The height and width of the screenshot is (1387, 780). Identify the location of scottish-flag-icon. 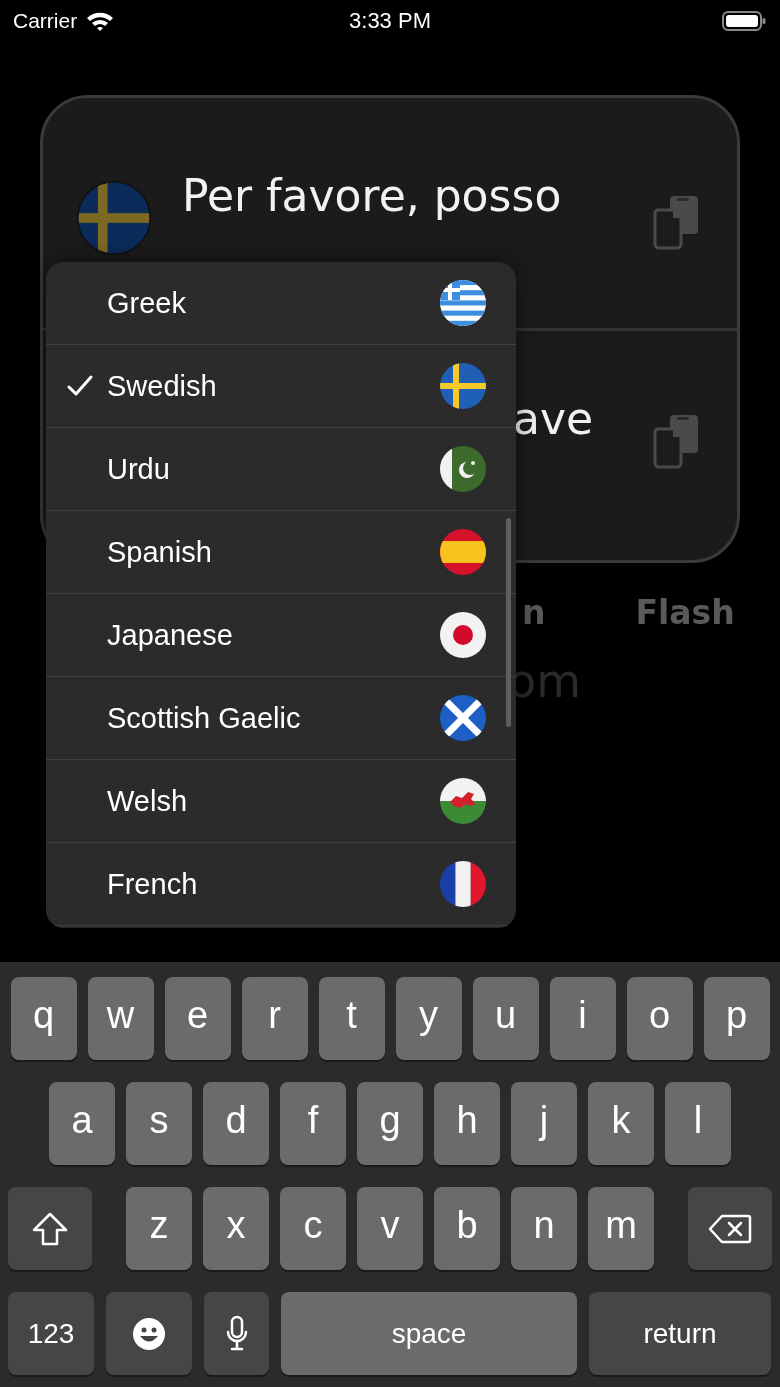
(463, 718).